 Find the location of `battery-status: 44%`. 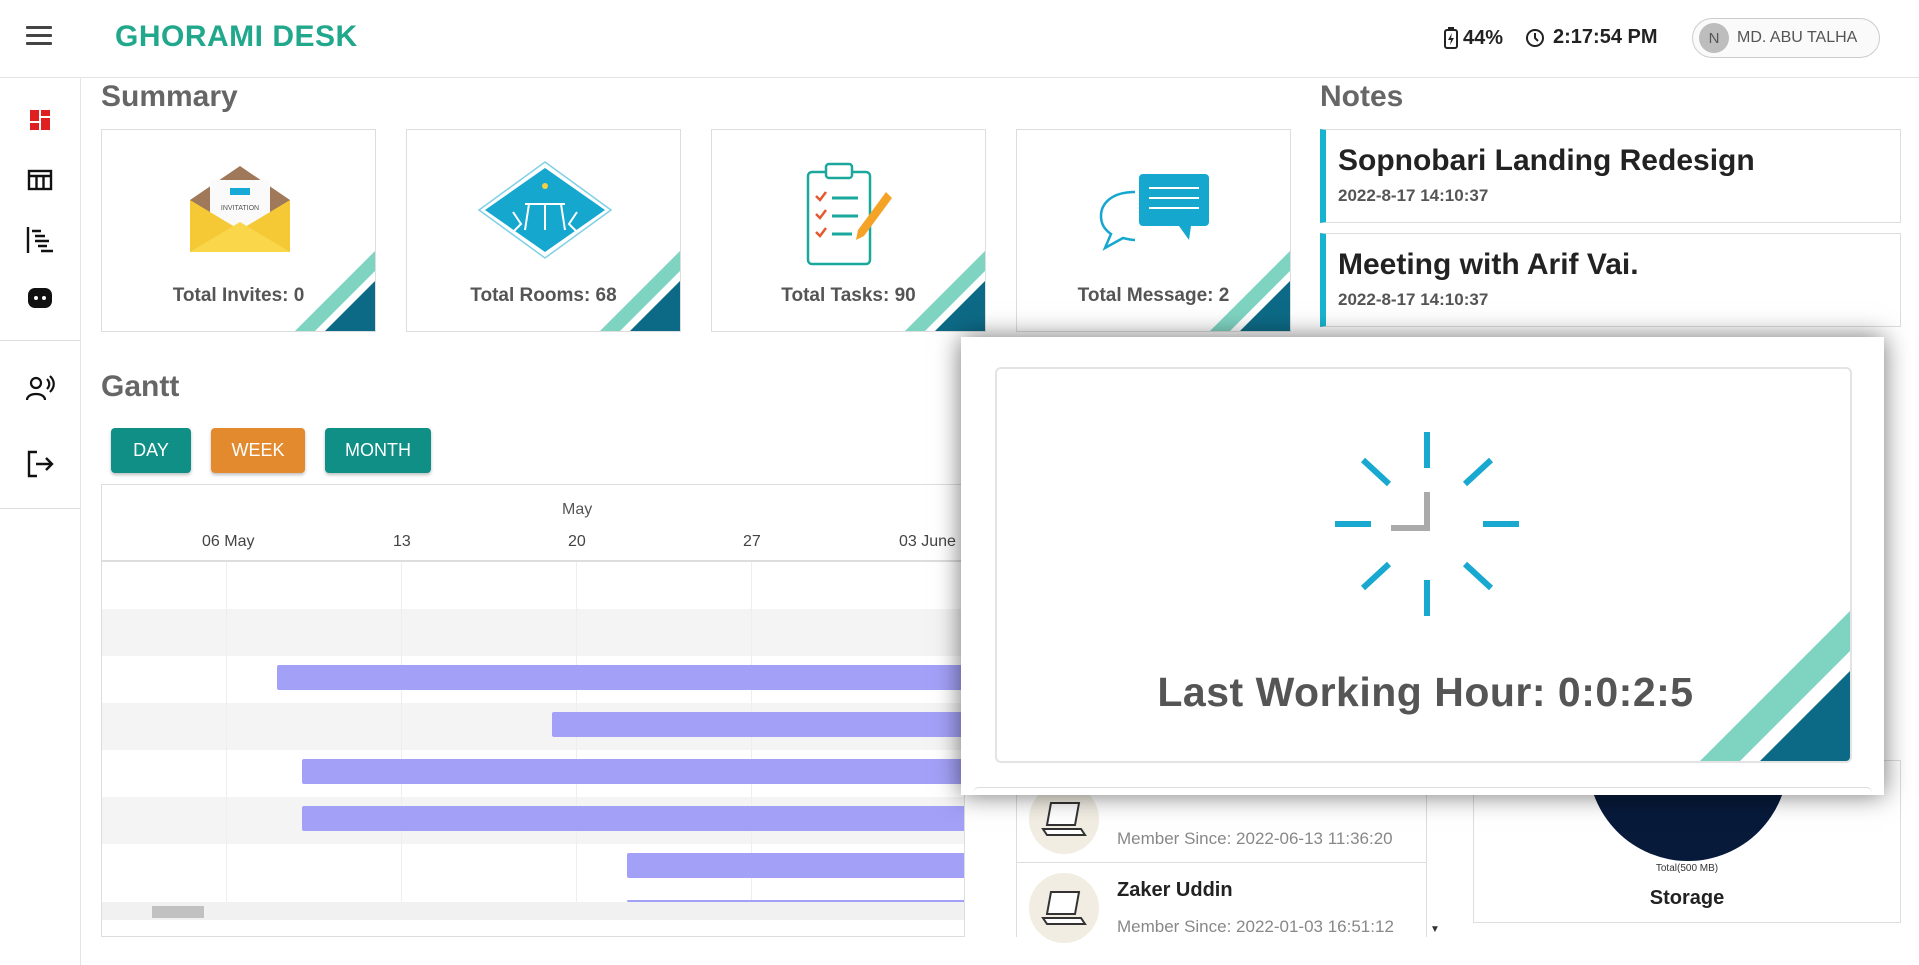

battery-status: 44% is located at coordinates (1472, 38).